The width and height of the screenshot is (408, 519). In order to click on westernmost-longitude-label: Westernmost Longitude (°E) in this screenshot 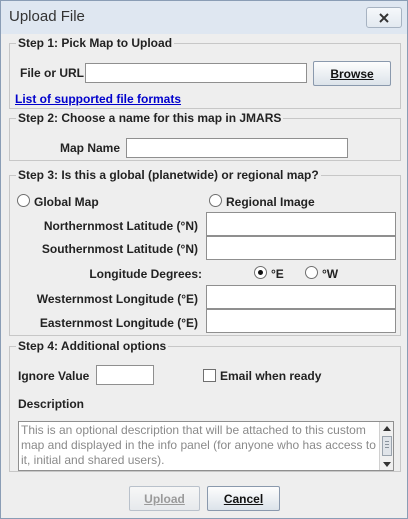, I will do `click(117, 299)`.